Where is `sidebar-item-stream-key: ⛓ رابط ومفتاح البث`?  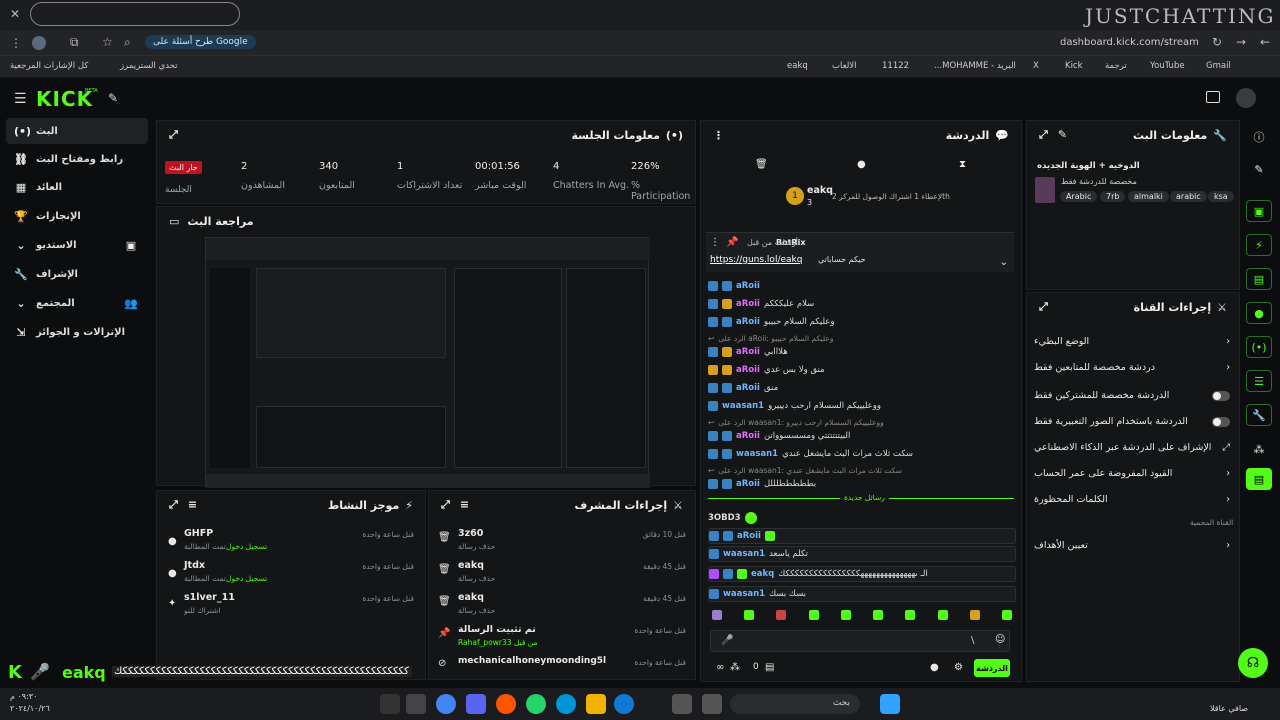
sidebar-item-stream-key: ⛓ رابط ومفتاح البث is located at coordinates (77, 159).